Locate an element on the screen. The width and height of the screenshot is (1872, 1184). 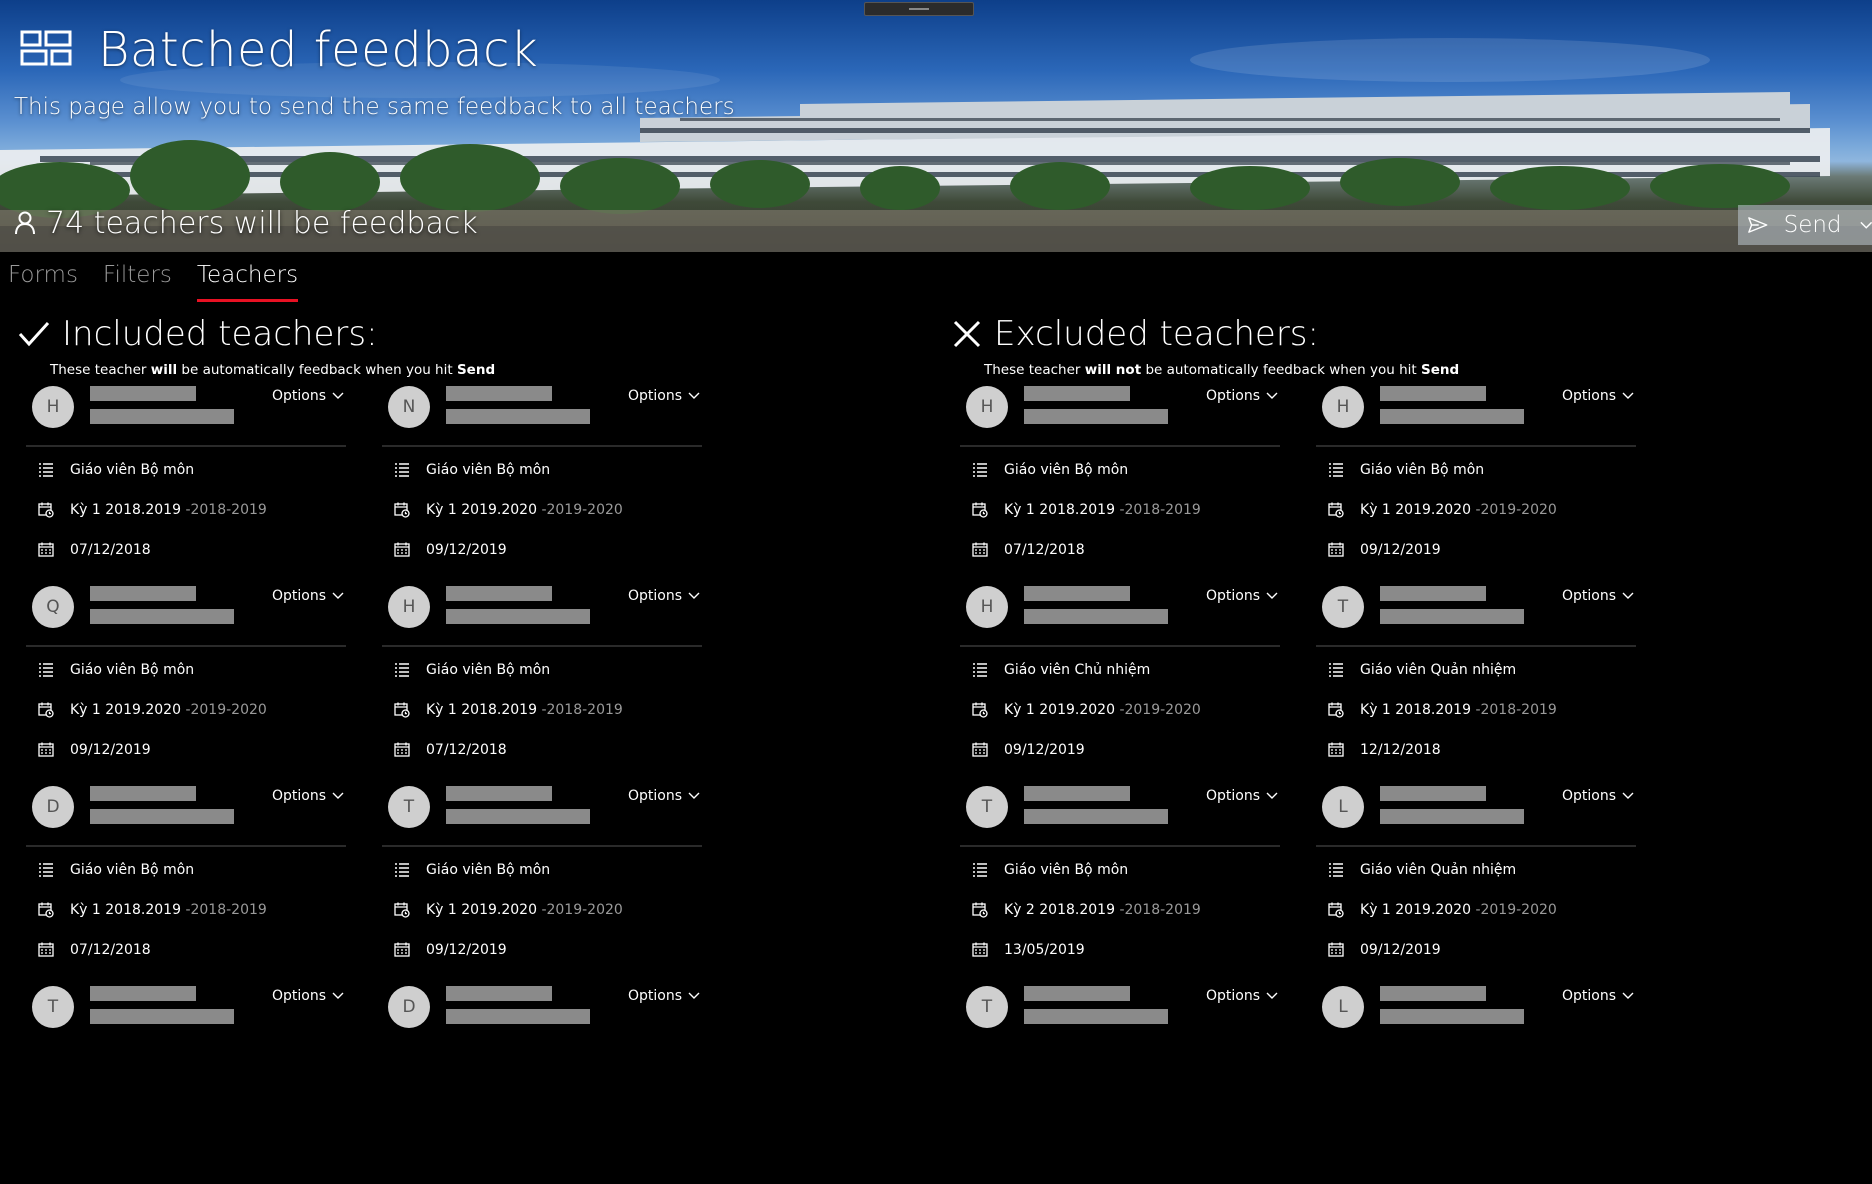
tab-forms: Forms is located at coordinates (43, 282).